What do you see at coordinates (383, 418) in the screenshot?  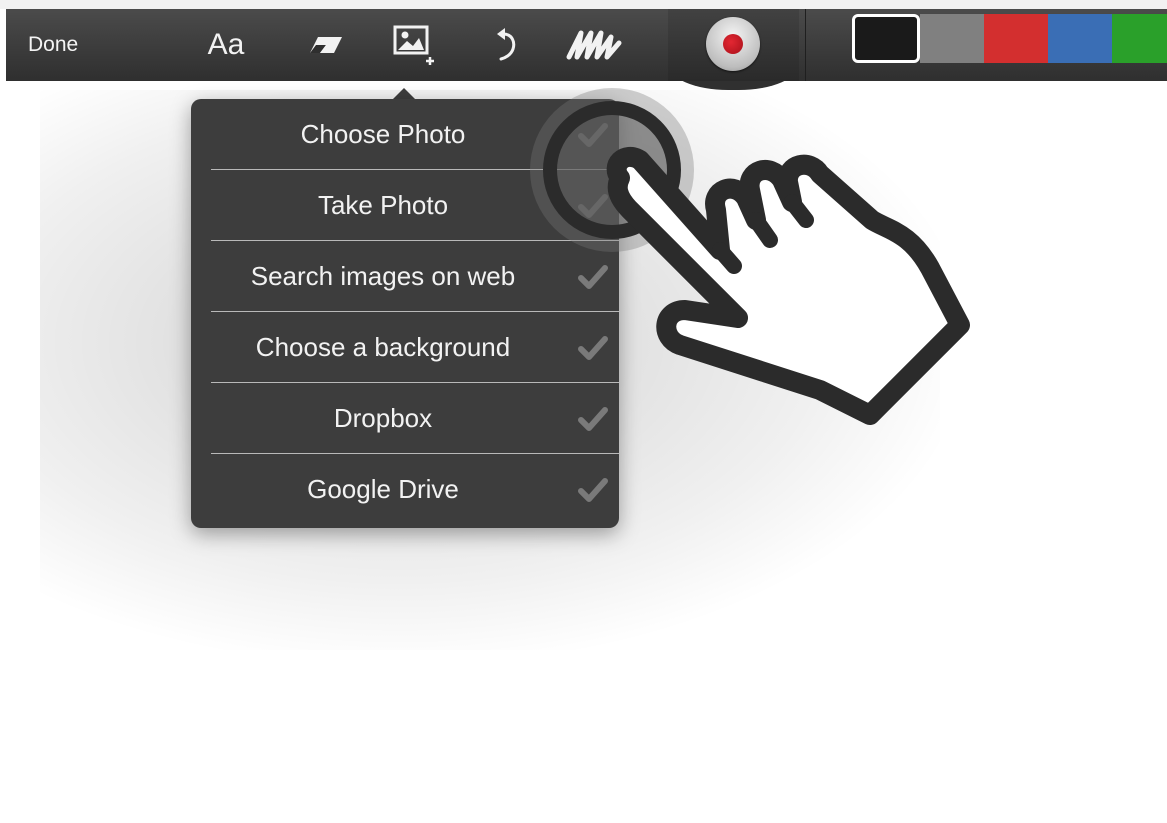 I see `menu-item-label: Dropbox` at bounding box center [383, 418].